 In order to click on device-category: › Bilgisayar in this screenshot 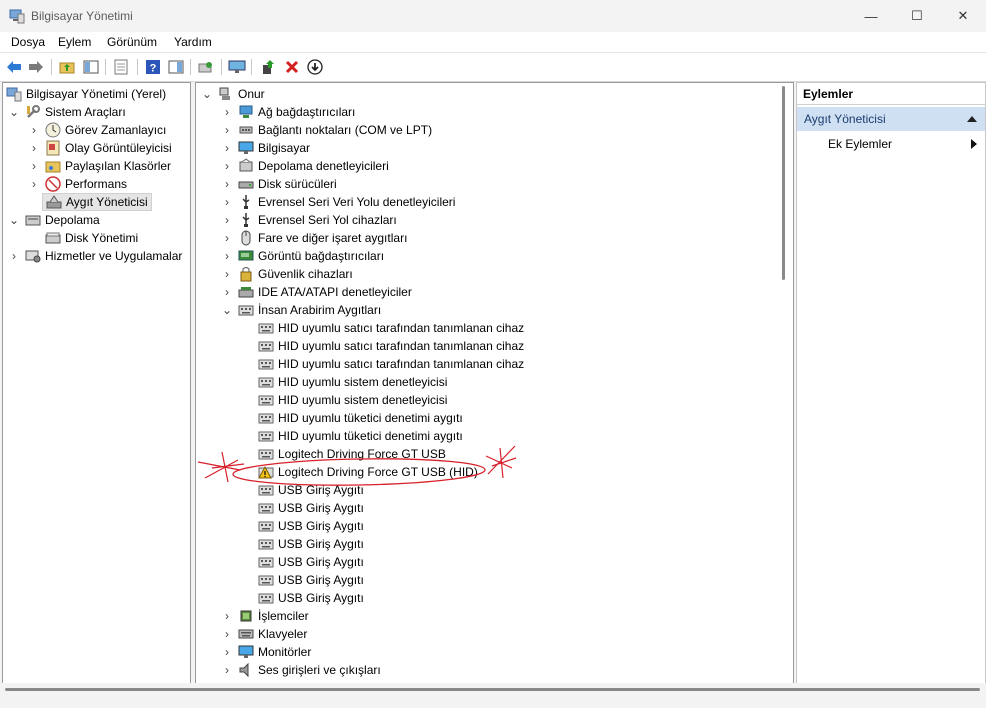, I will do `click(266, 148)`.